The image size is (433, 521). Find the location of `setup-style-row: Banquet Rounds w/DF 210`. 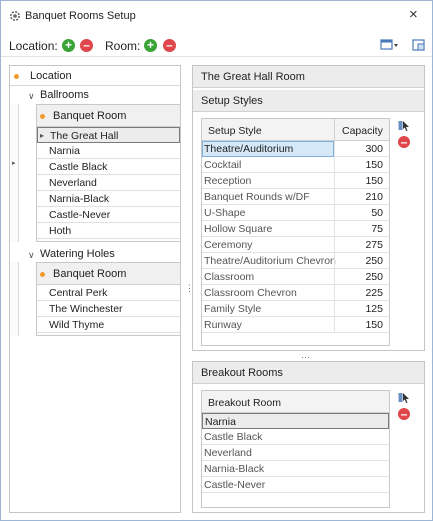

setup-style-row: Banquet Rounds w/DF 210 is located at coordinates (295, 197).